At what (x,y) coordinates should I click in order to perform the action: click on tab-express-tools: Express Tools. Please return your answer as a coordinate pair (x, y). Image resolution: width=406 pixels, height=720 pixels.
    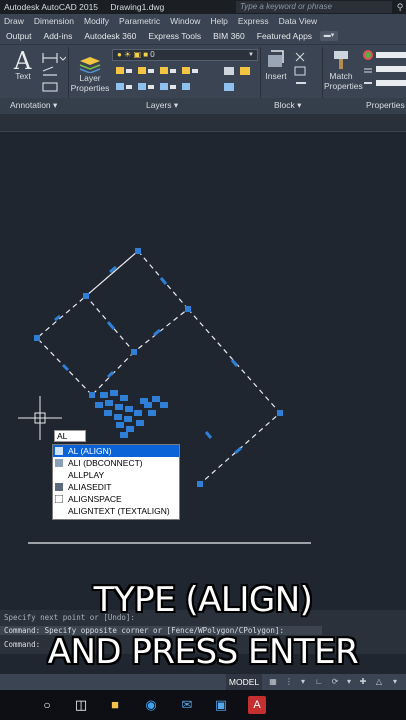
    Looking at the image, I should click on (174, 36).